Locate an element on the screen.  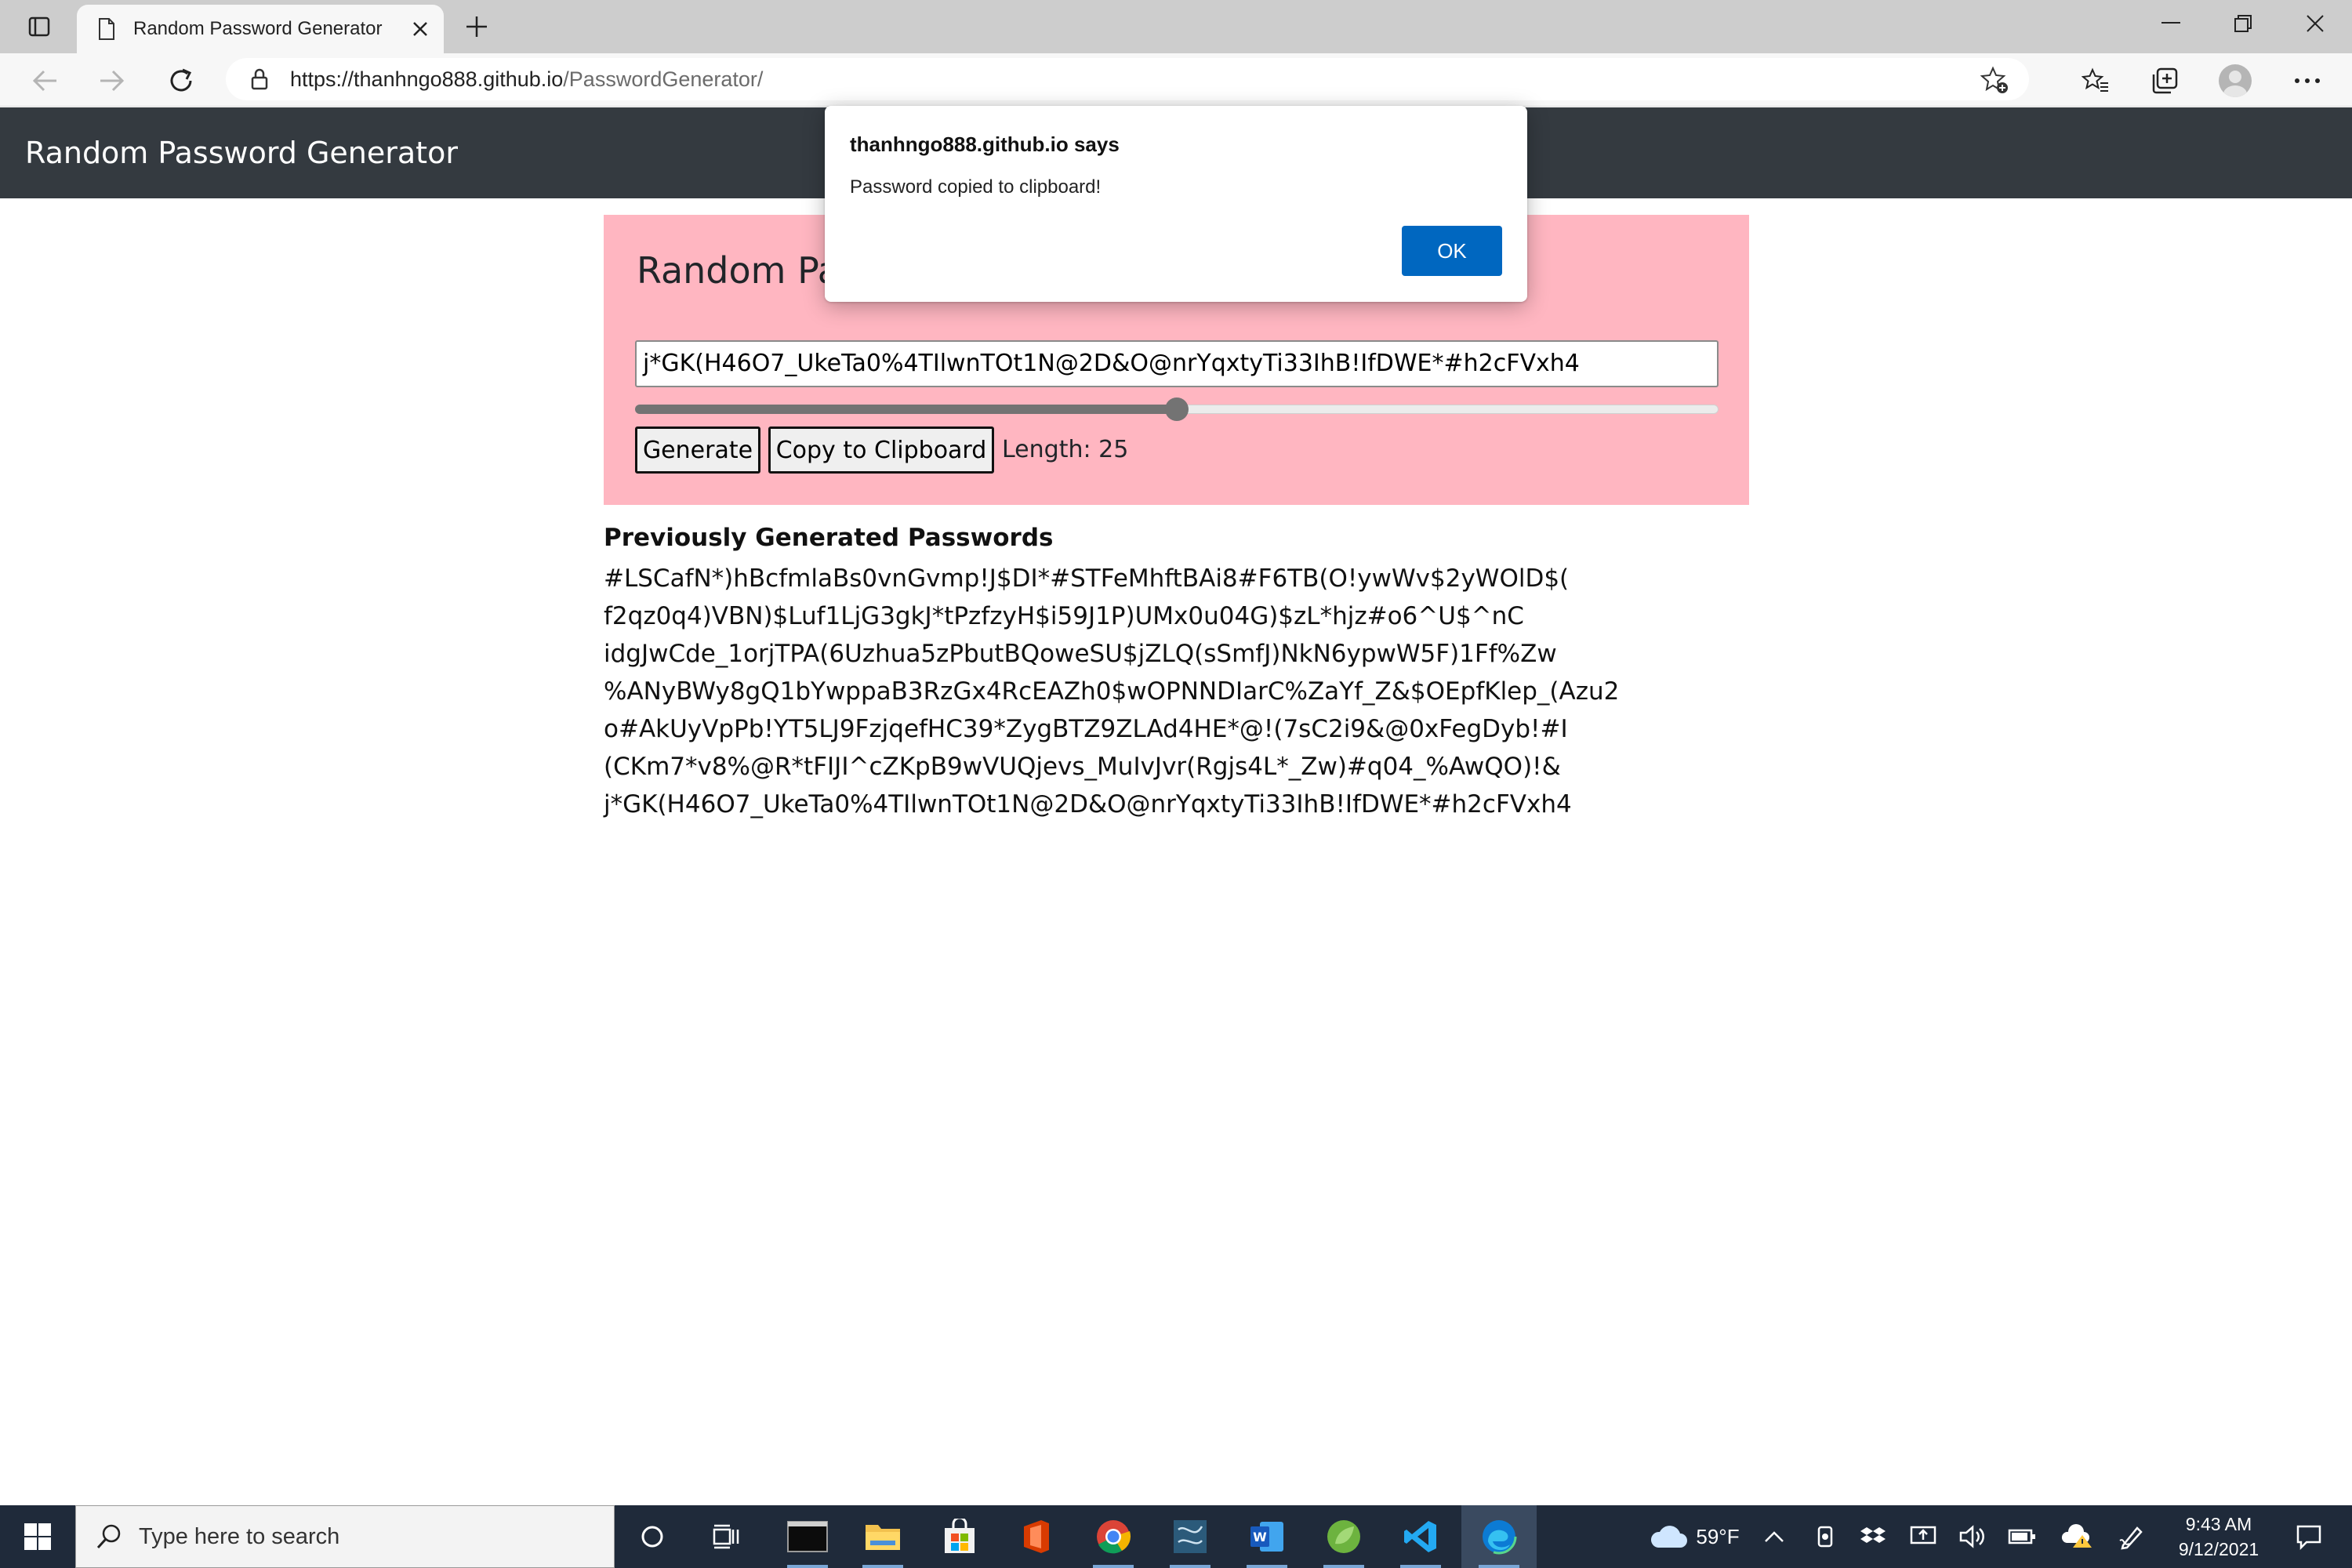
slider-thumb is located at coordinates (1177, 409).